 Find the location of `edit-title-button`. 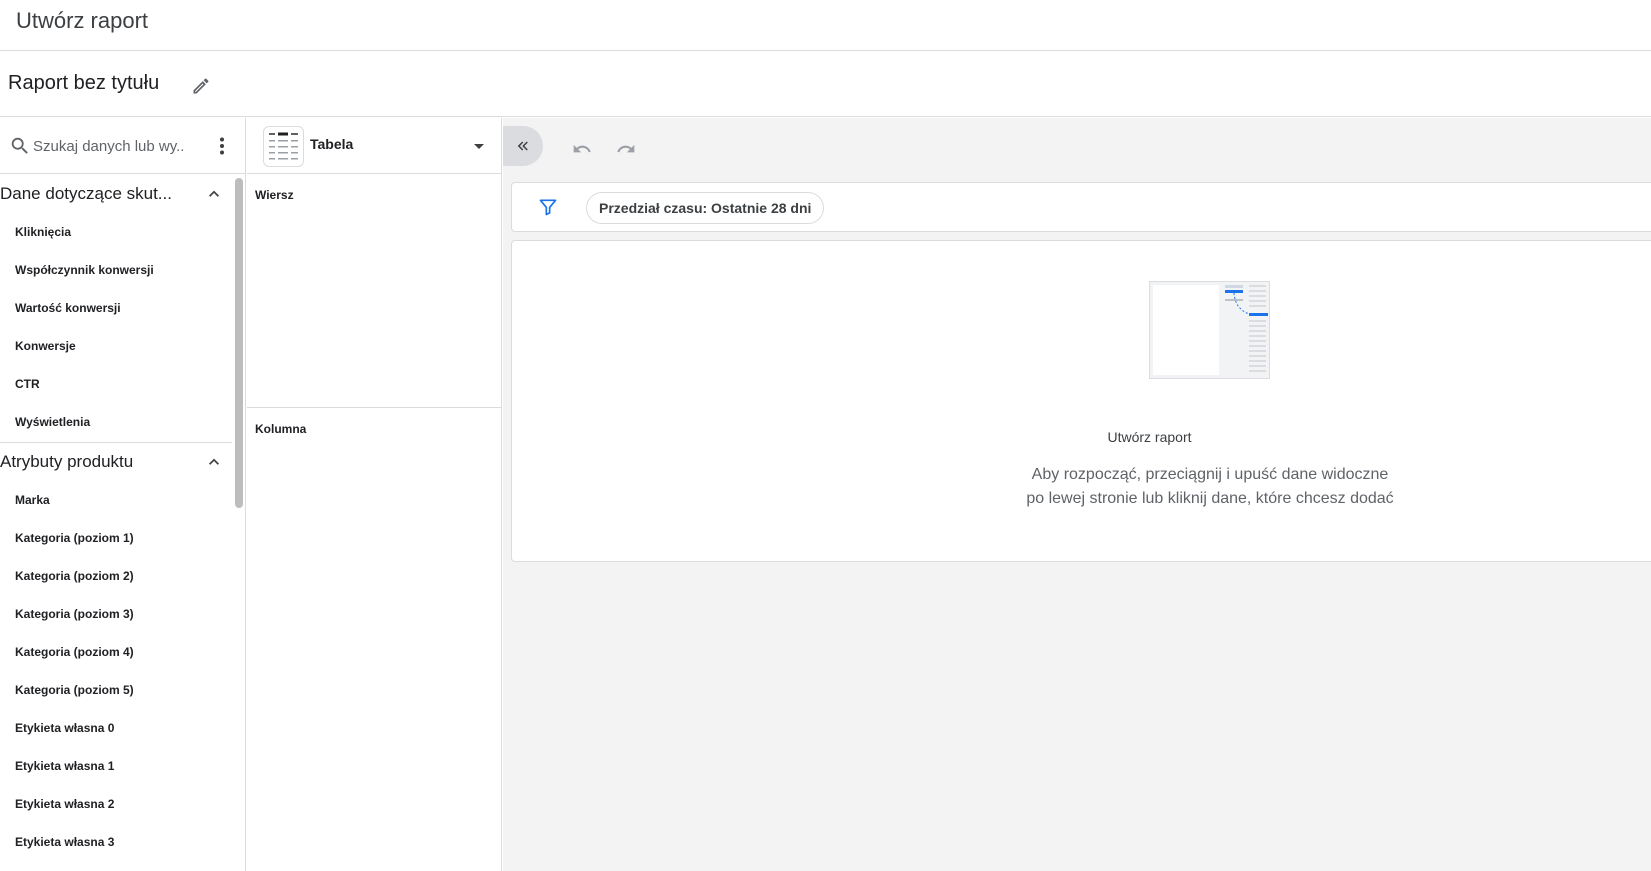

edit-title-button is located at coordinates (201, 86).